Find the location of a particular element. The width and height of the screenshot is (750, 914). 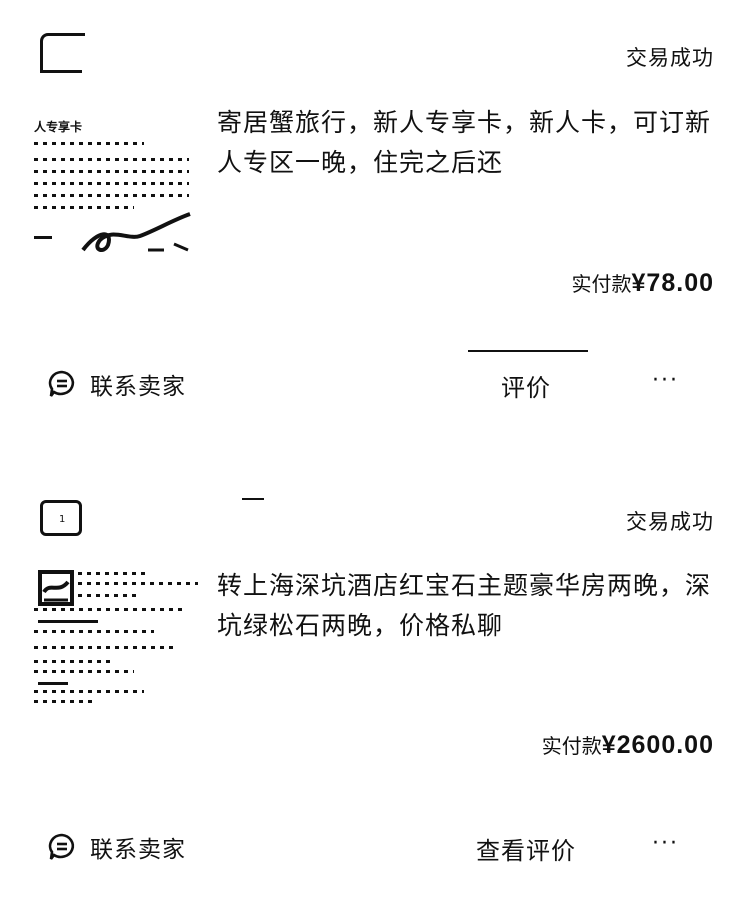

price-value: ¥2600.00 is located at coordinates (657, 745).